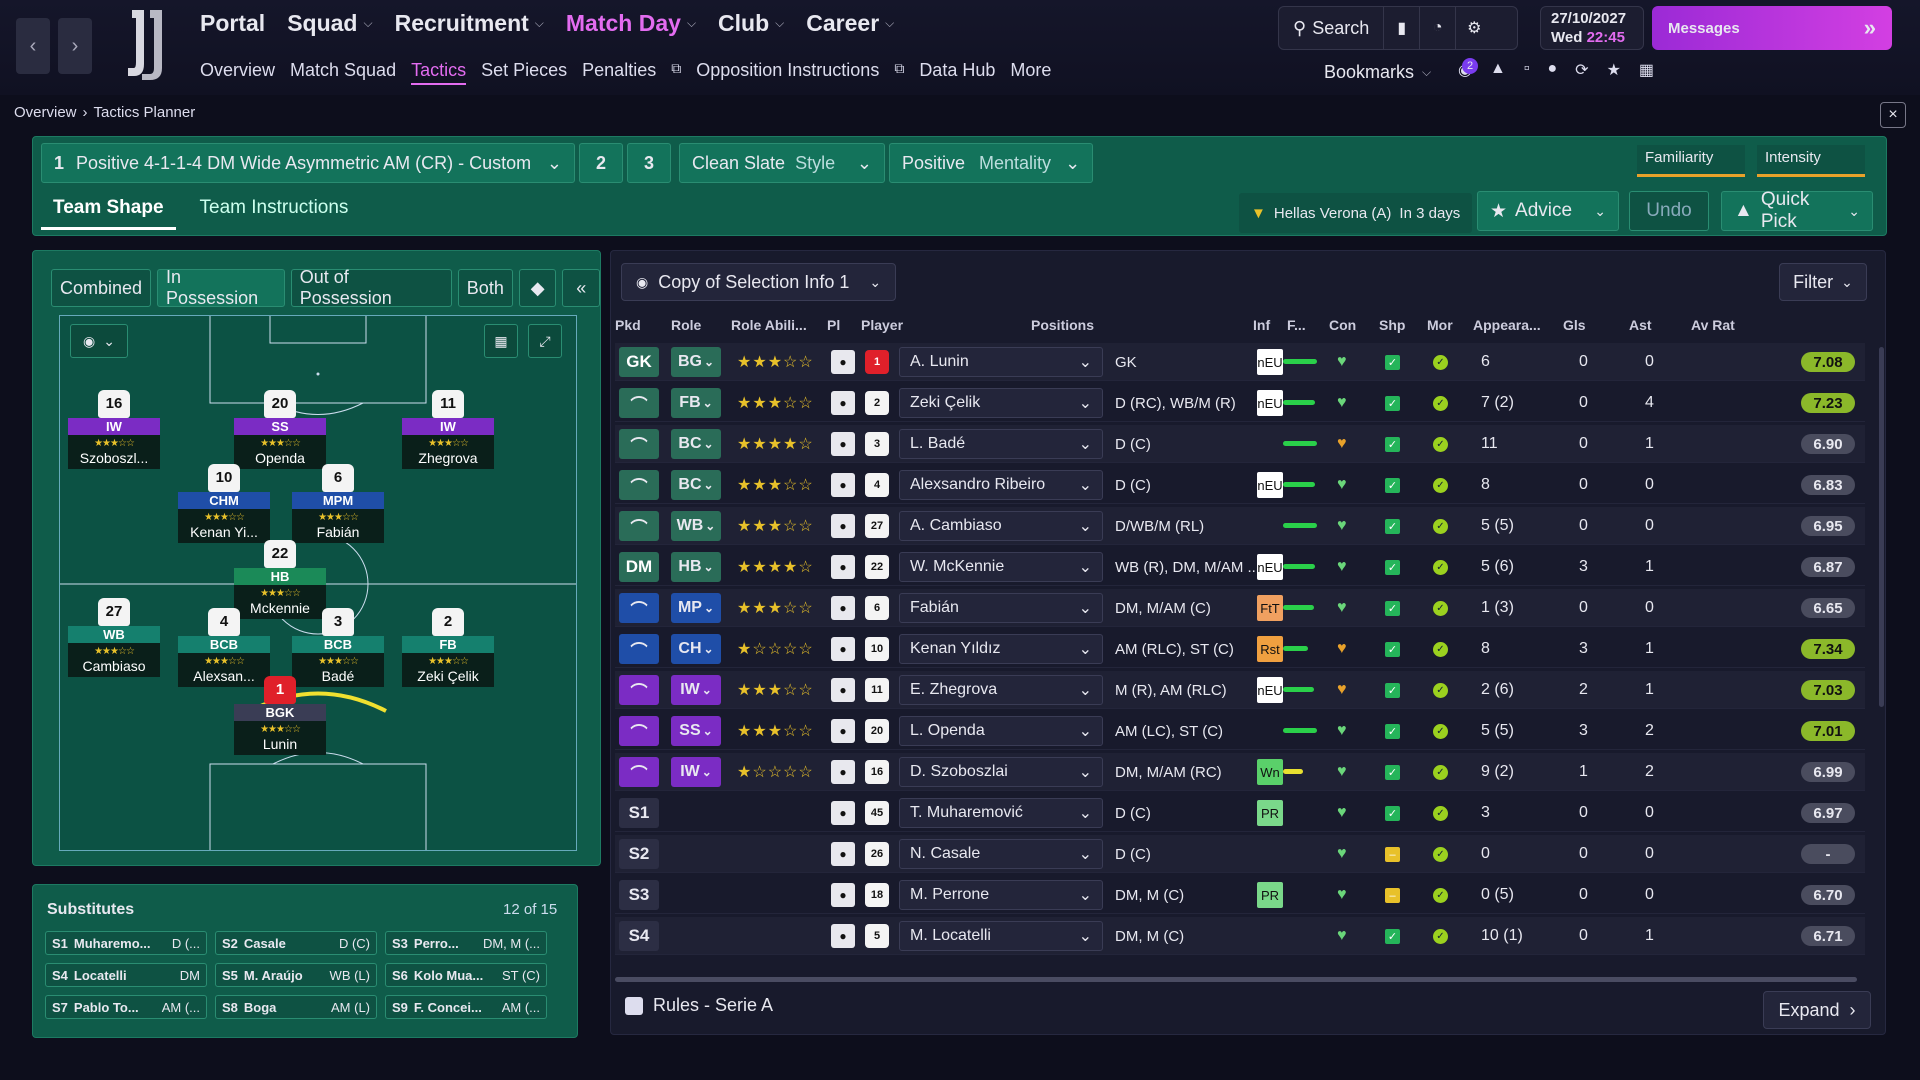 The width and height of the screenshot is (1920, 1080). What do you see at coordinates (448, 647) in the screenshot?
I see `pitch-player: 2 FB ★★★☆☆ Zeki Çelik` at bounding box center [448, 647].